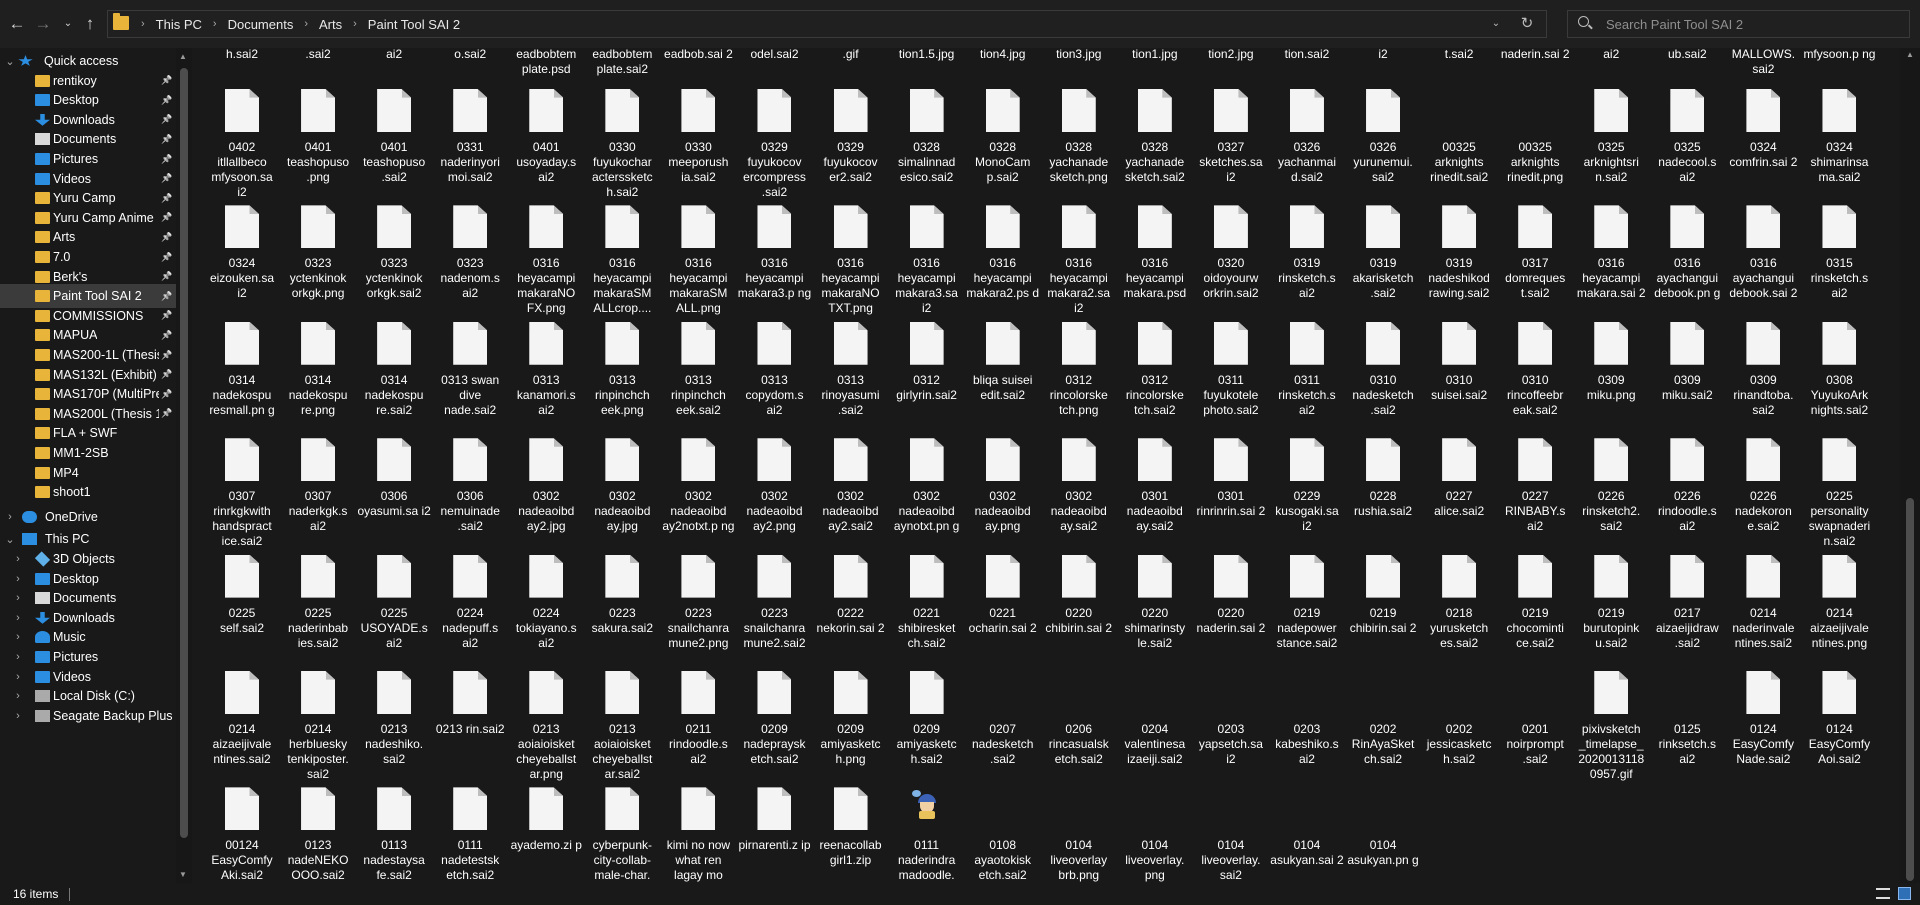 This screenshot has height=905, width=1920. I want to click on file-item: 0309 miku.sai2, so click(1687, 362).